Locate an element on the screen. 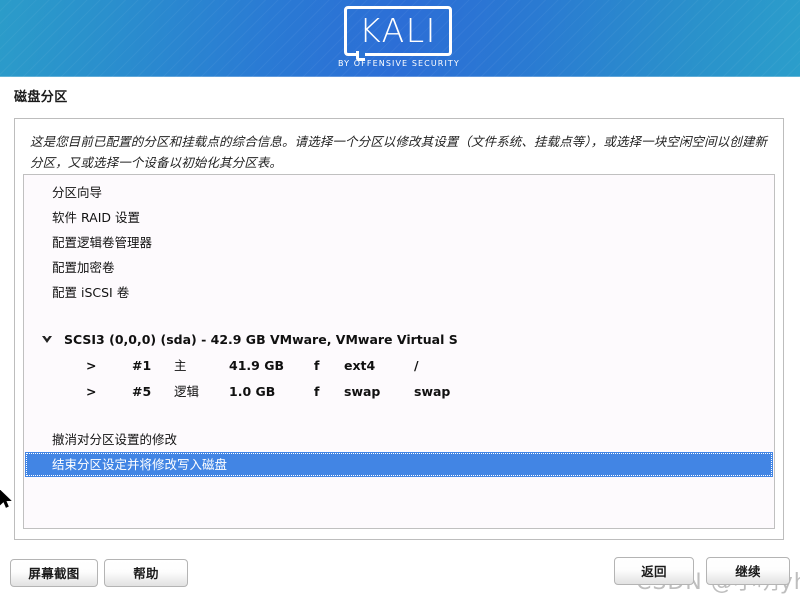 This screenshot has height=600, width=800. list-item-finish-partitioning: 结束分区设定并将修改写入磁盘 is located at coordinates (399, 464).